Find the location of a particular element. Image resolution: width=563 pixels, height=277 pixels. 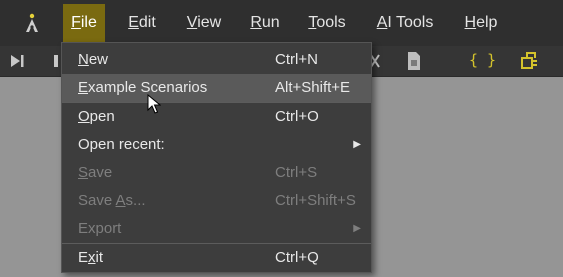

menu-item-save: Save Ctrl+S is located at coordinates (216, 173).